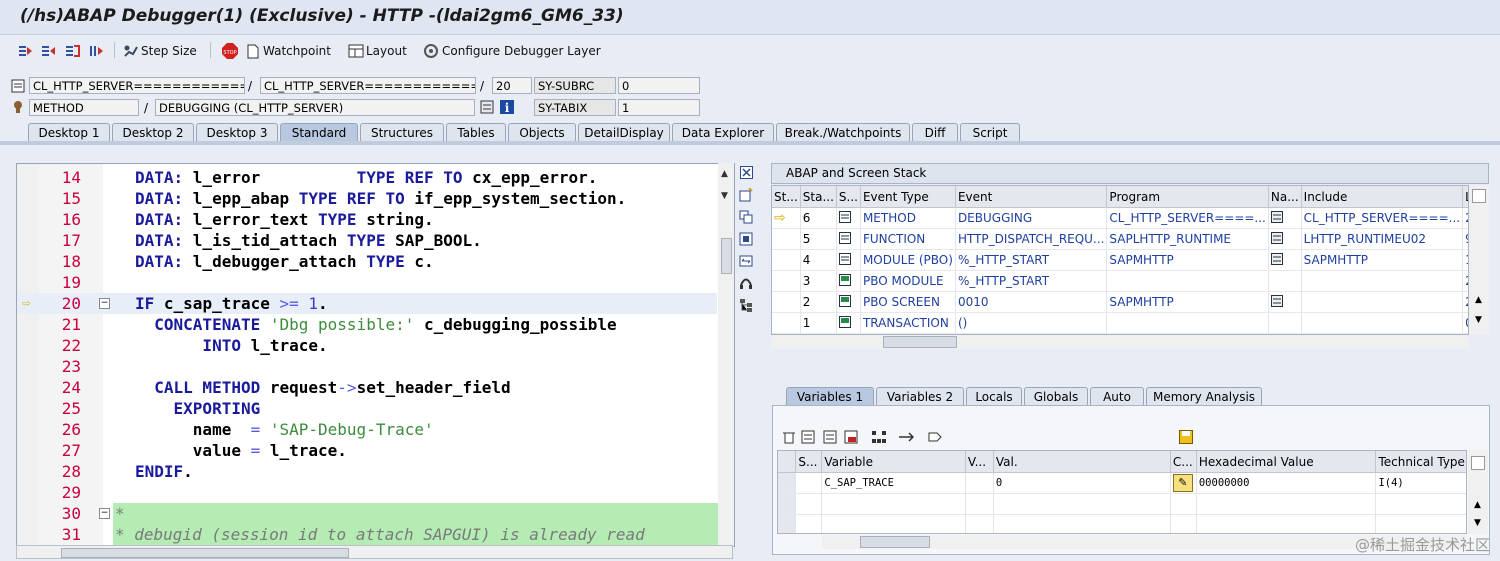  What do you see at coordinates (48, 51) in the screenshot?
I see `execute-step-icon` at bounding box center [48, 51].